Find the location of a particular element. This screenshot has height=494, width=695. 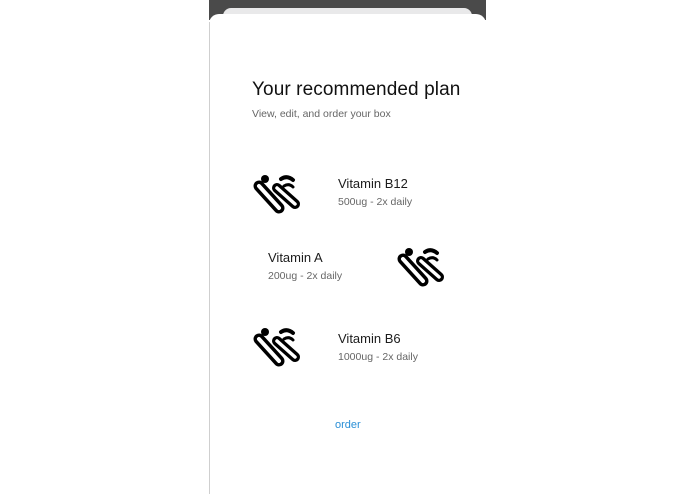

item-dose: 500ug - 2x daily is located at coordinates (375, 202).